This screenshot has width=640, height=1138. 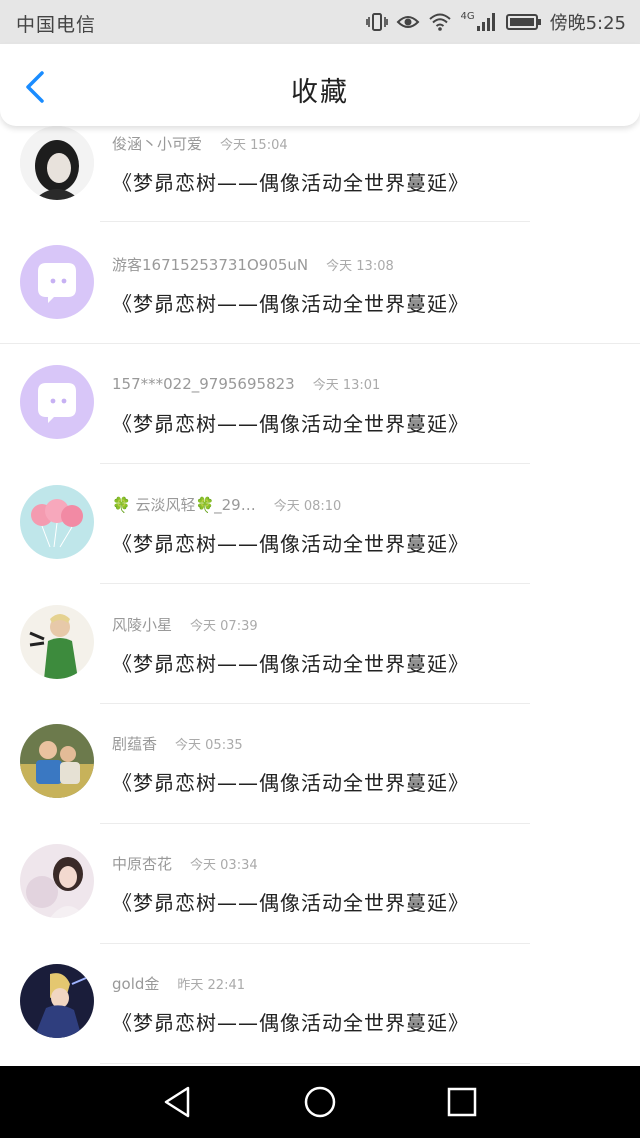 What do you see at coordinates (360, 266) in the screenshot?
I see `timestamp: 今天 13:08` at bounding box center [360, 266].